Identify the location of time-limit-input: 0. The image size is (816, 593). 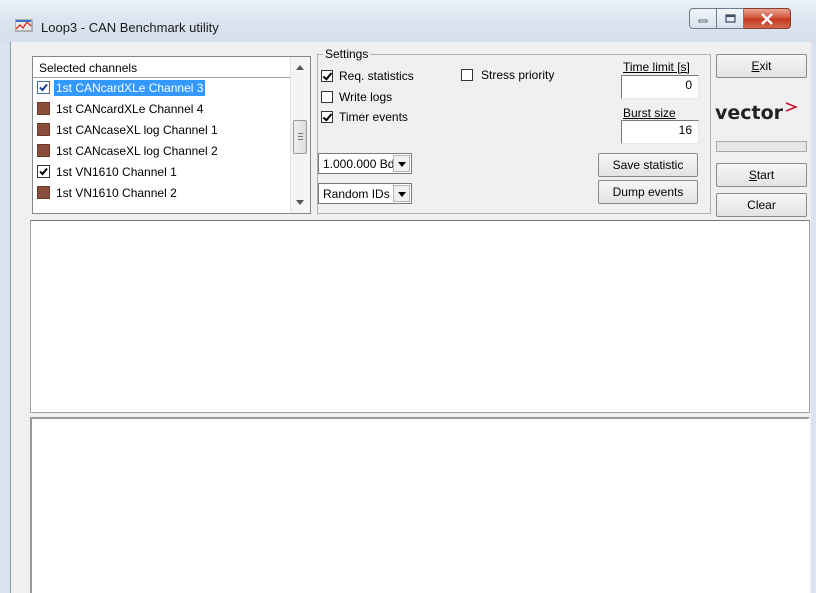
(660, 87).